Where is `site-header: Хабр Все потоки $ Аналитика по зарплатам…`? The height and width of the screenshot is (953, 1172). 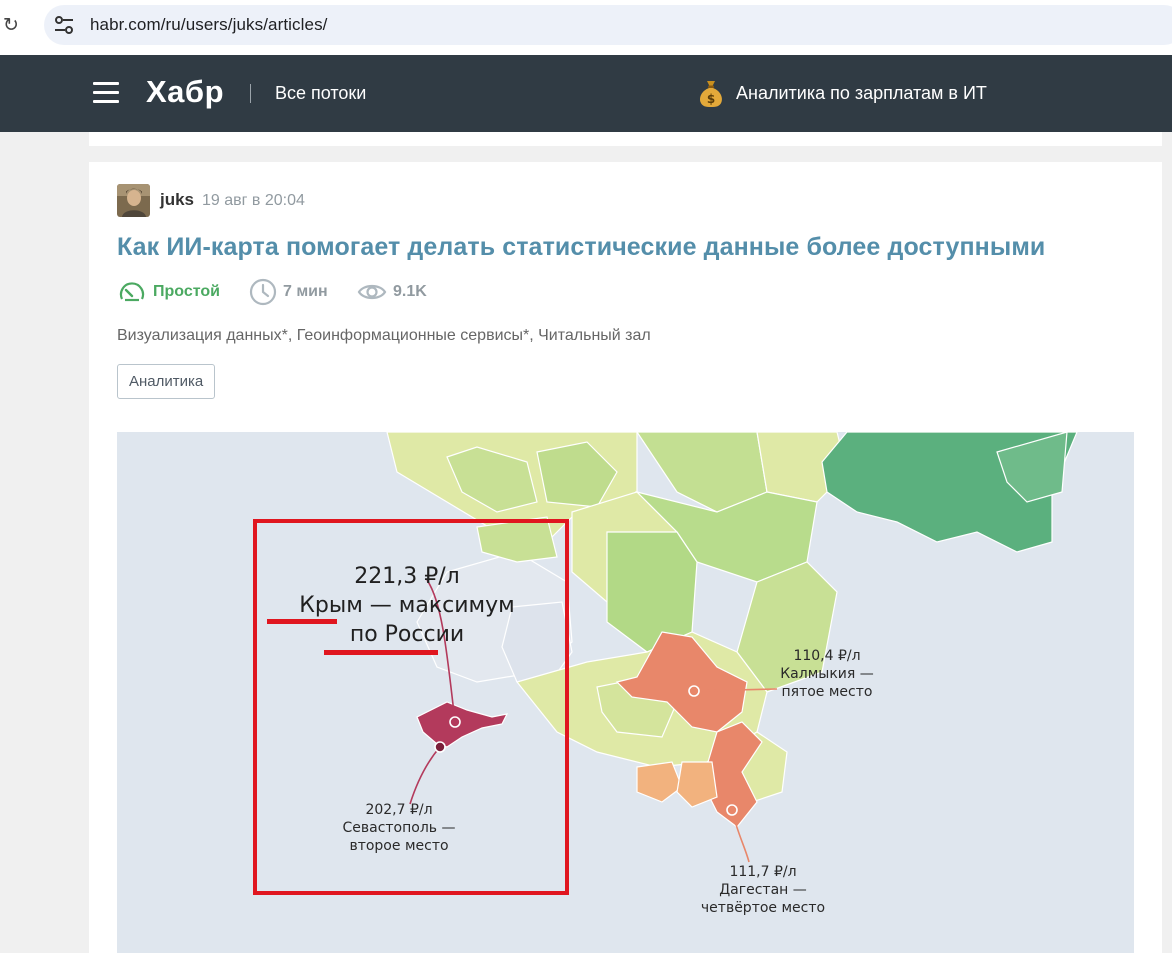
site-header: Хабр Все потоки $ Аналитика по зарплатам… is located at coordinates (586, 93).